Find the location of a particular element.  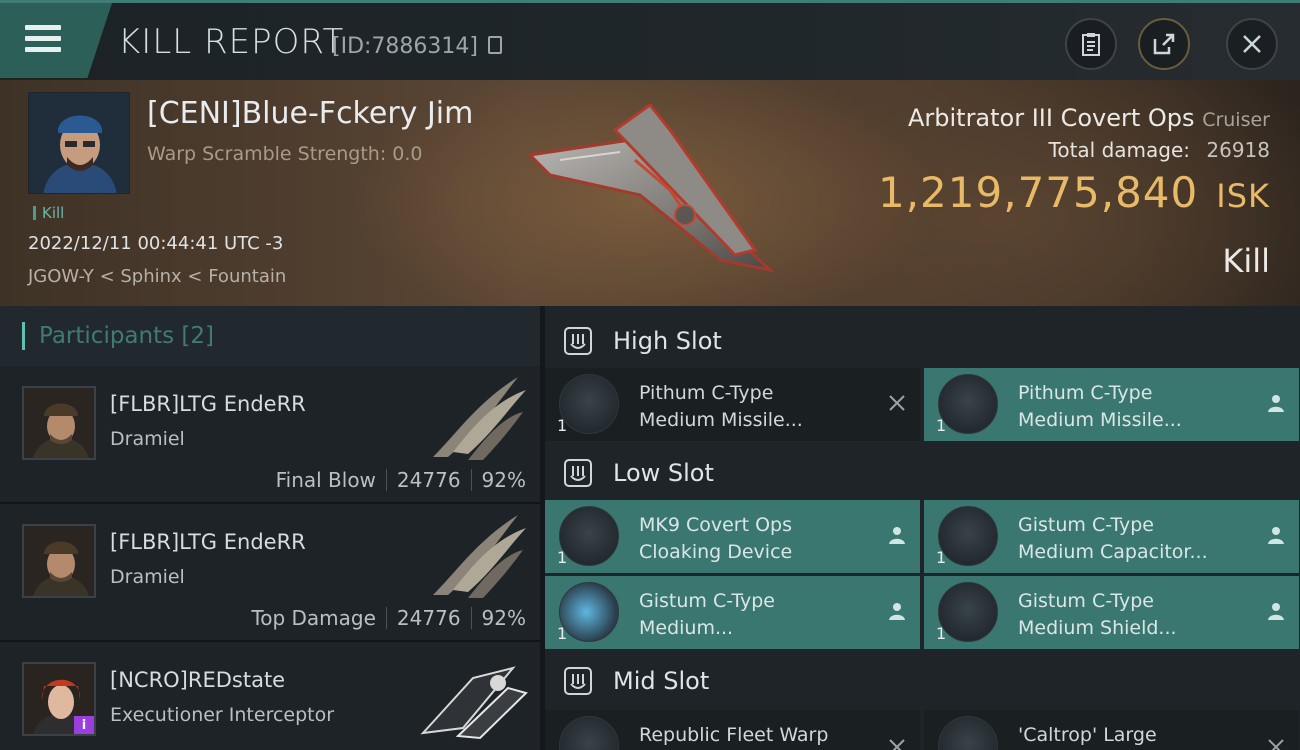

mid-slot-header: Mid Slot is located at coordinates (922, 681).